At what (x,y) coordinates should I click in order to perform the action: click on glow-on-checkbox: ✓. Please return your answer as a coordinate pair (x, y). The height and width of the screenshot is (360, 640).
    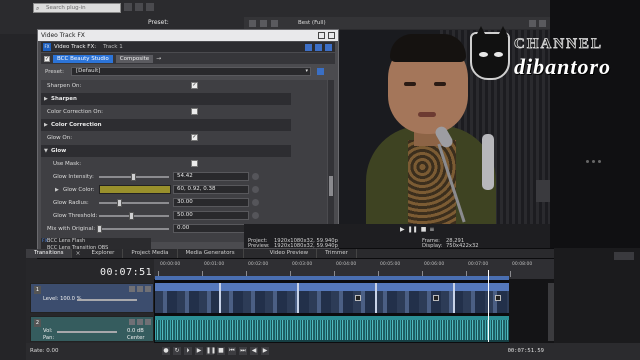
    Looking at the image, I should click on (194, 137).